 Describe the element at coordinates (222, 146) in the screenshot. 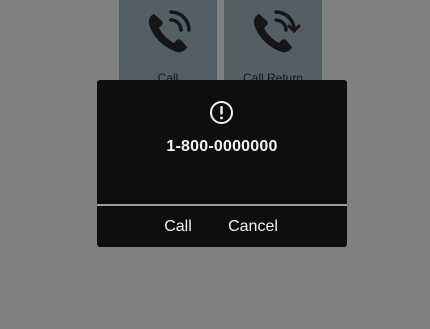

I see `phone-number: 1-800-0000000` at that location.